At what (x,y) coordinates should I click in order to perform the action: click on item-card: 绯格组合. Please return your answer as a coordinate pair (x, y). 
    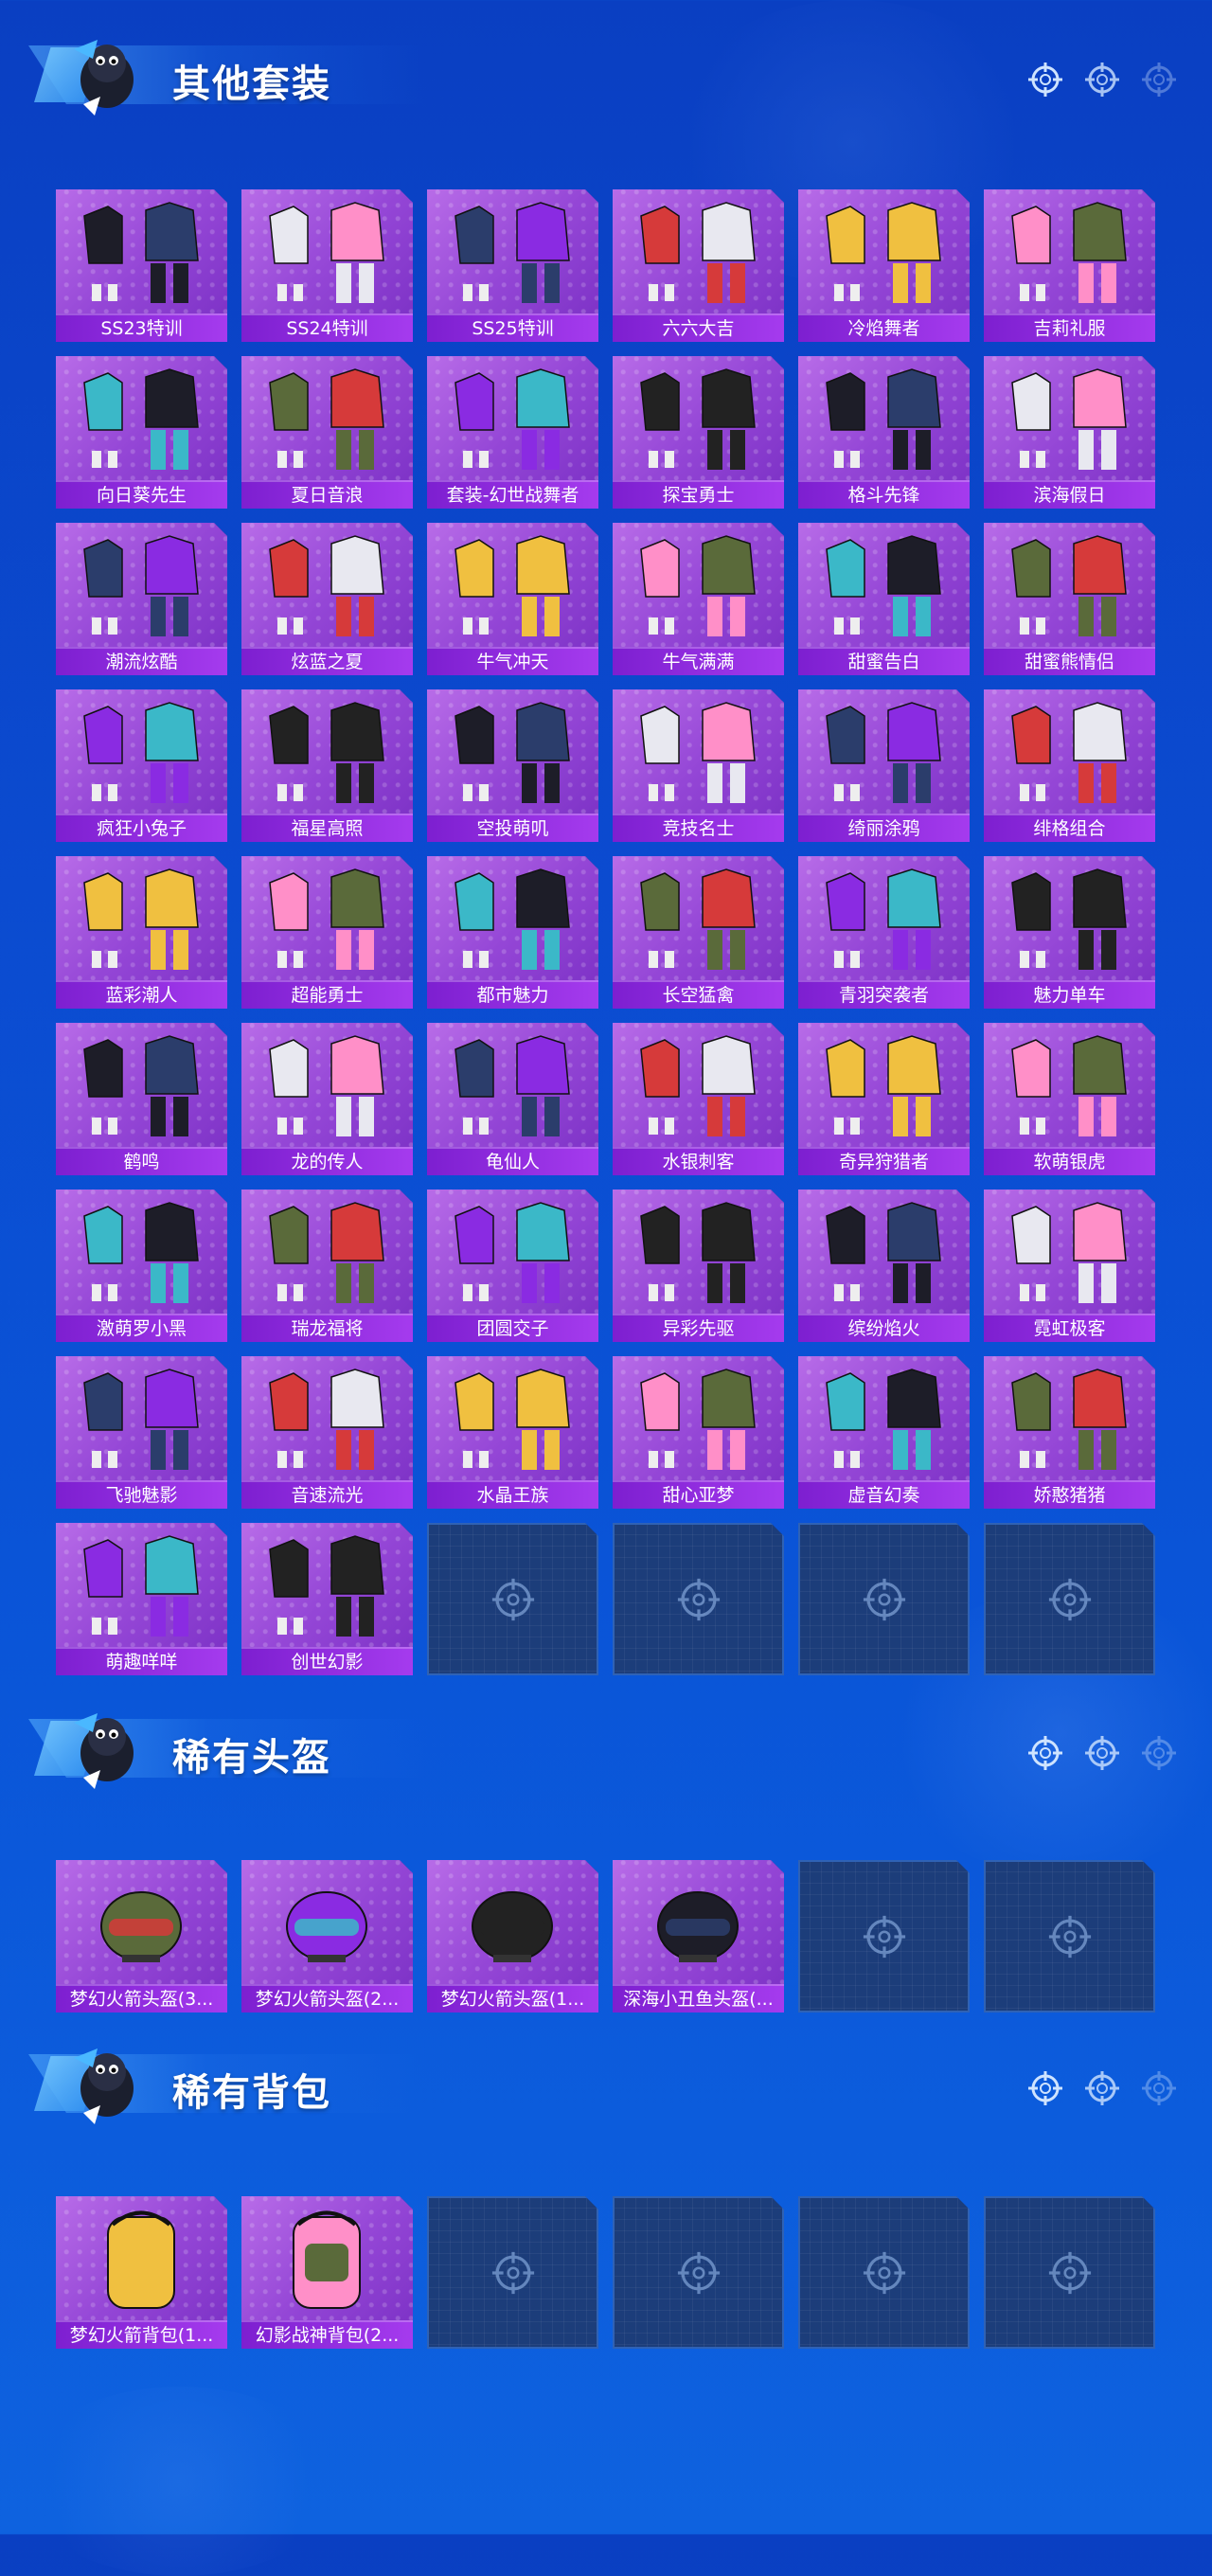
    Looking at the image, I should click on (1069, 765).